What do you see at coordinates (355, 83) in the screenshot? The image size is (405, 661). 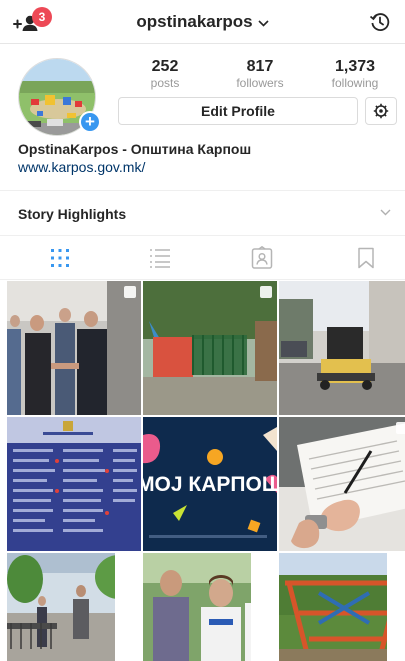 I see `following-label: following` at bounding box center [355, 83].